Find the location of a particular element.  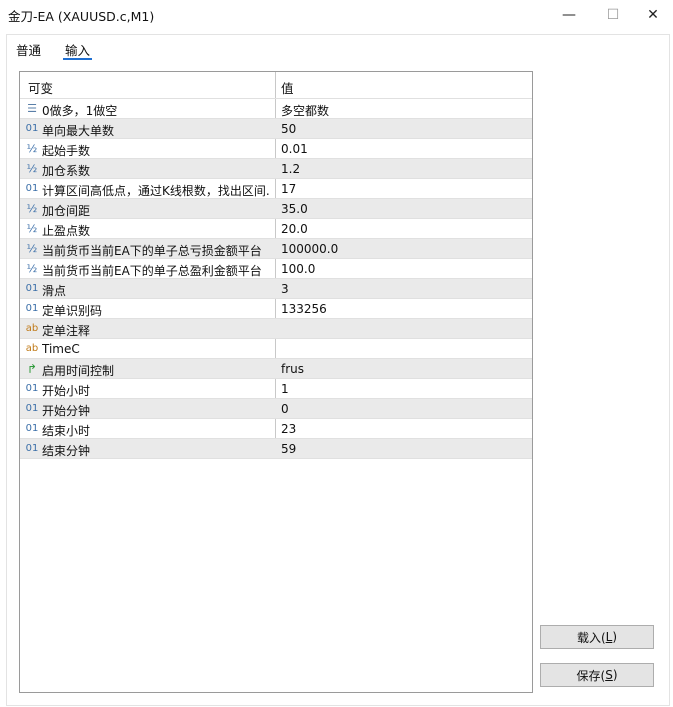

table-row: 01 单向最大单数 50 is located at coordinates (276, 128).